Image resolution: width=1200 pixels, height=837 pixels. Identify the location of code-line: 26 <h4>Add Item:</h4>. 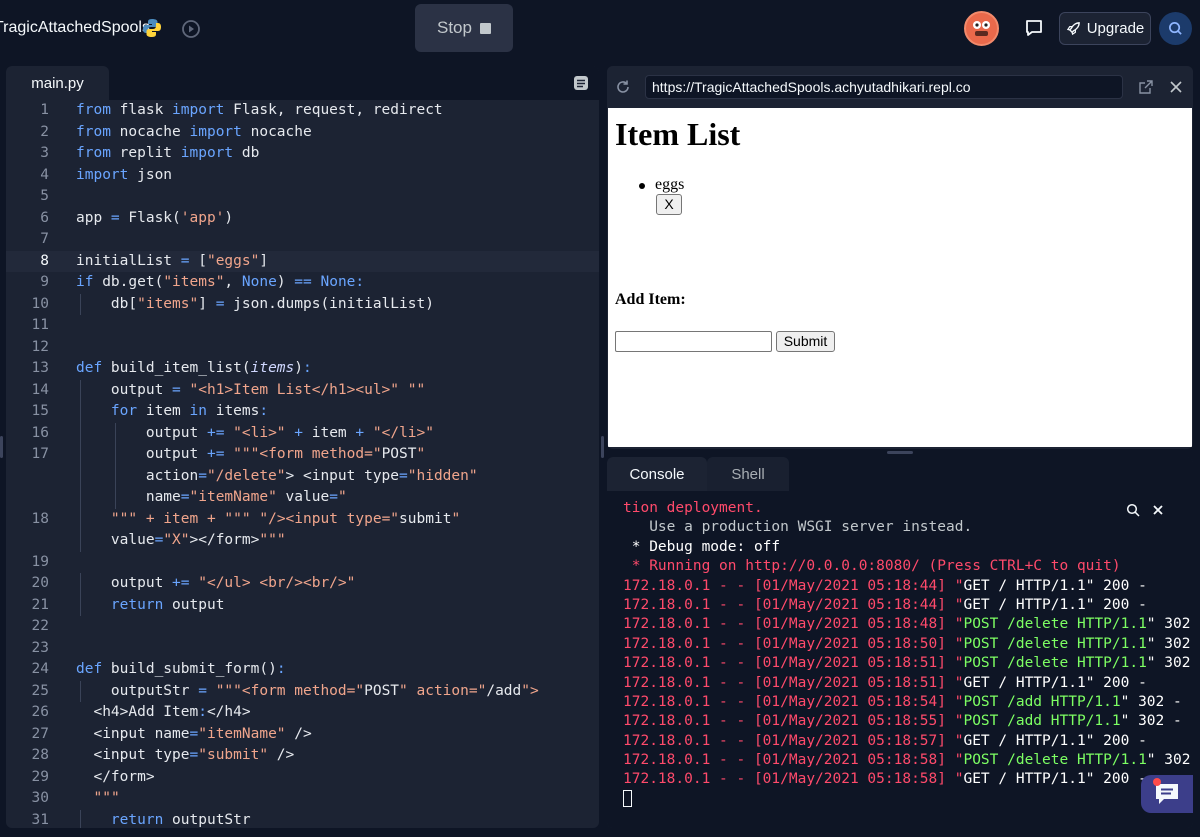
(302, 713).